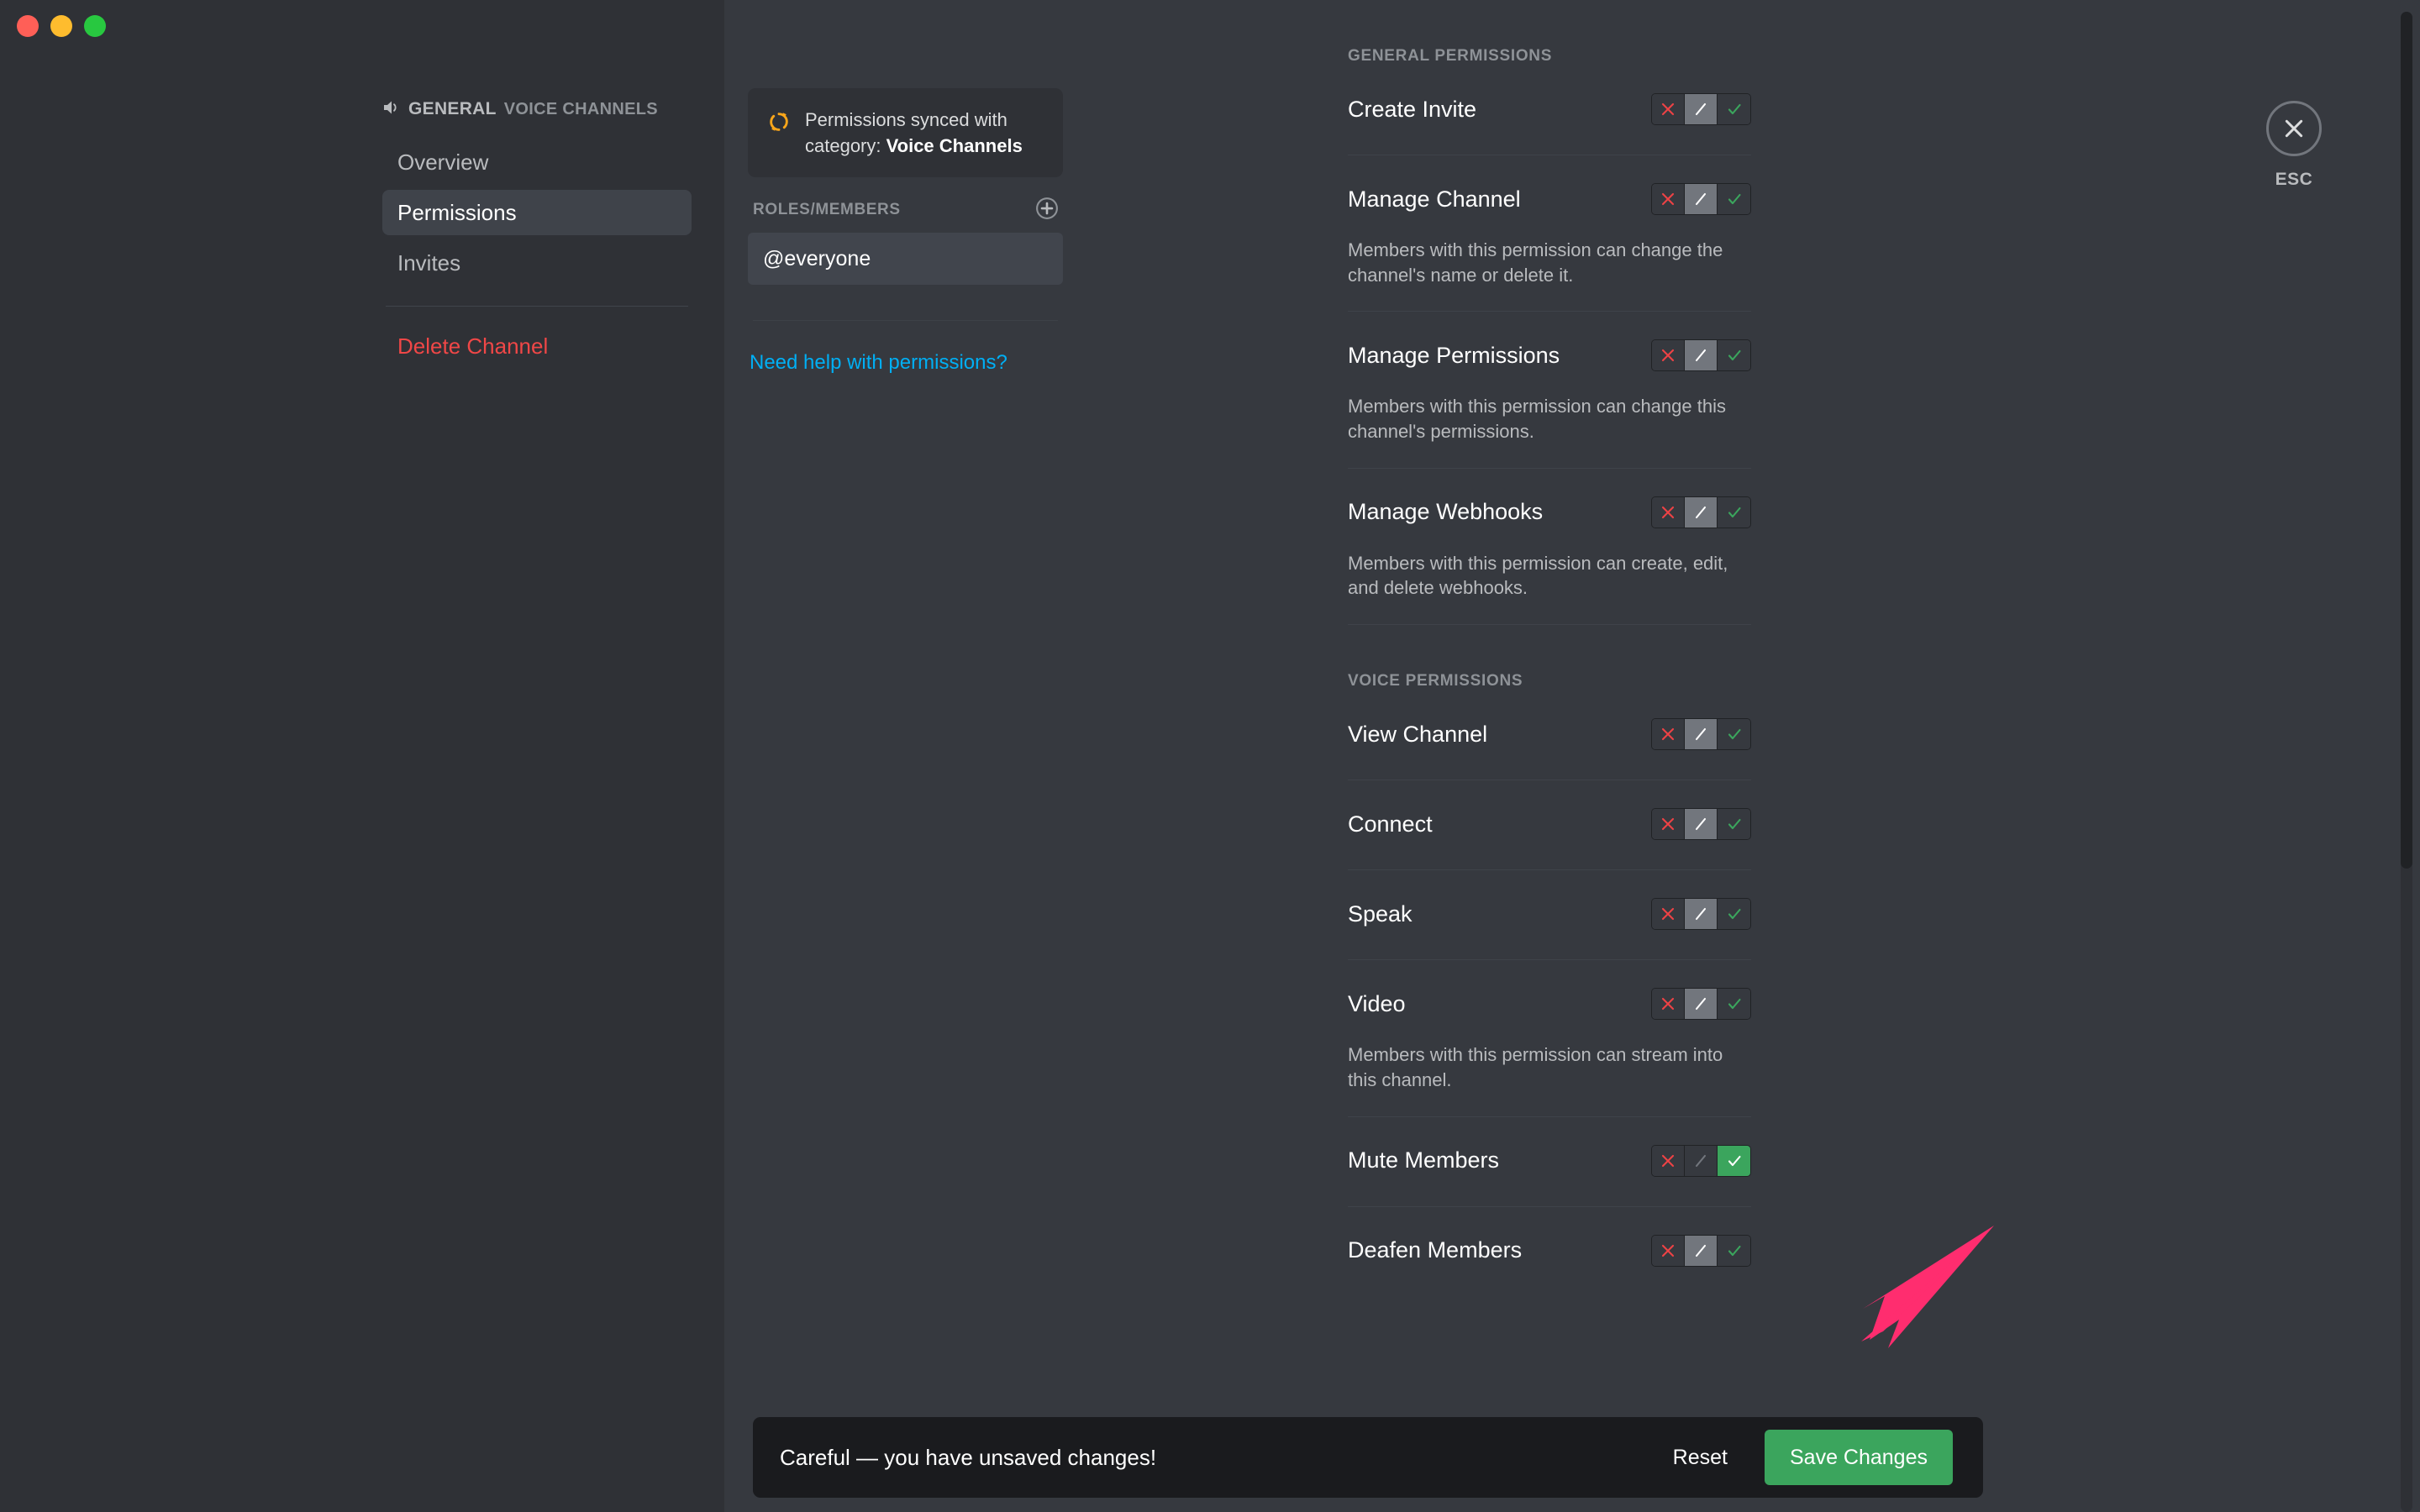 Image resolution: width=2420 pixels, height=1512 pixels. What do you see at coordinates (1435, 199) in the screenshot?
I see `permission-name: Manage Channel` at bounding box center [1435, 199].